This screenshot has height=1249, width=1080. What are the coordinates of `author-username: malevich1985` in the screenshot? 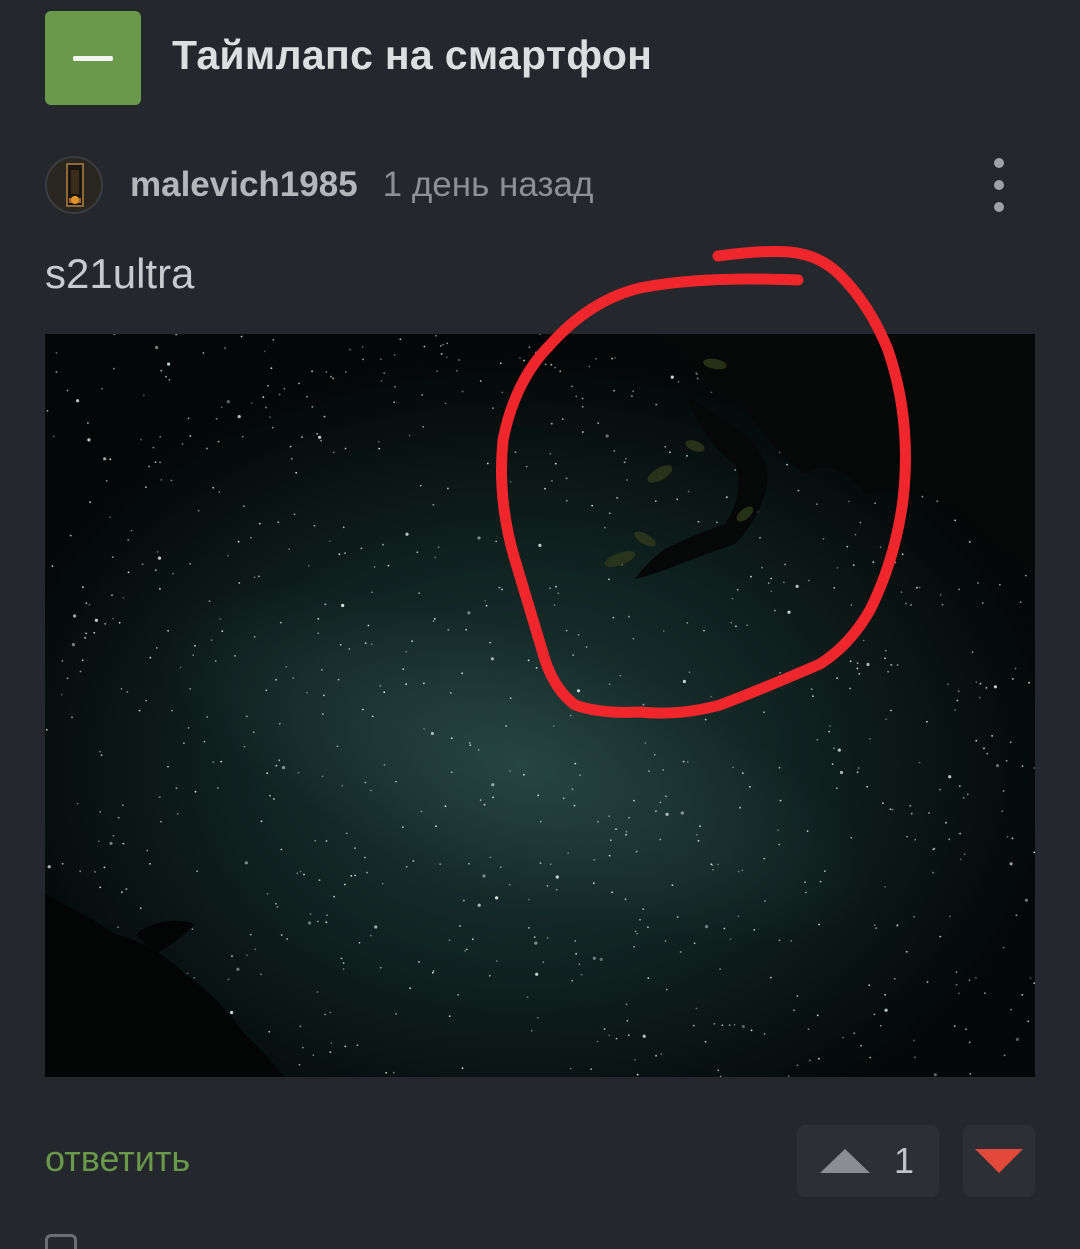 It's located at (244, 185).